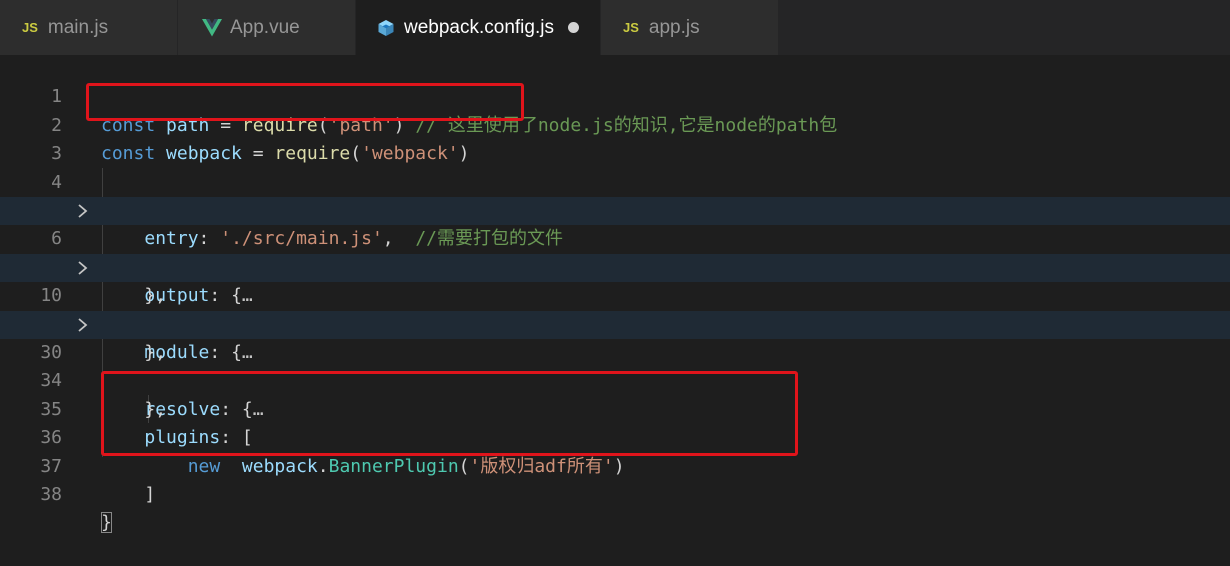 Image resolution: width=1230 pixels, height=566 pixels. What do you see at coordinates (212, 27) in the screenshot?
I see `vue-file-icon` at bounding box center [212, 27].